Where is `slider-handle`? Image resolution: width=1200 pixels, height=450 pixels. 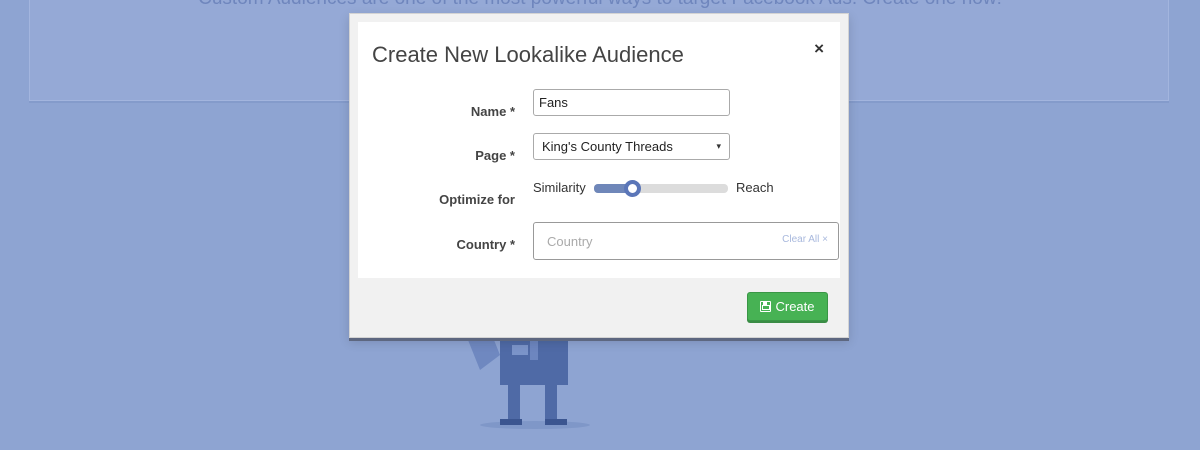 slider-handle is located at coordinates (632, 188).